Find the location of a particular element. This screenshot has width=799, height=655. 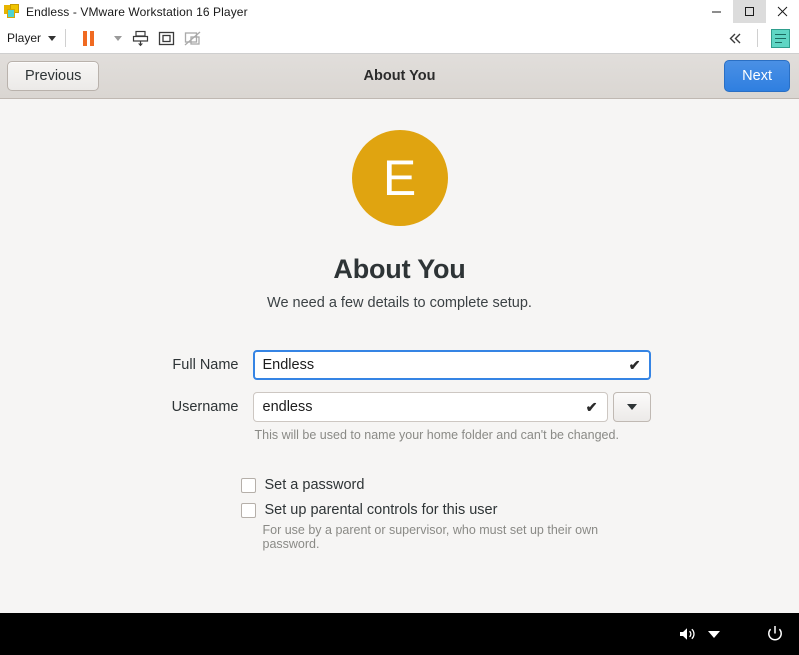

send-ctrl-alt-del-button is located at coordinates (140, 38).